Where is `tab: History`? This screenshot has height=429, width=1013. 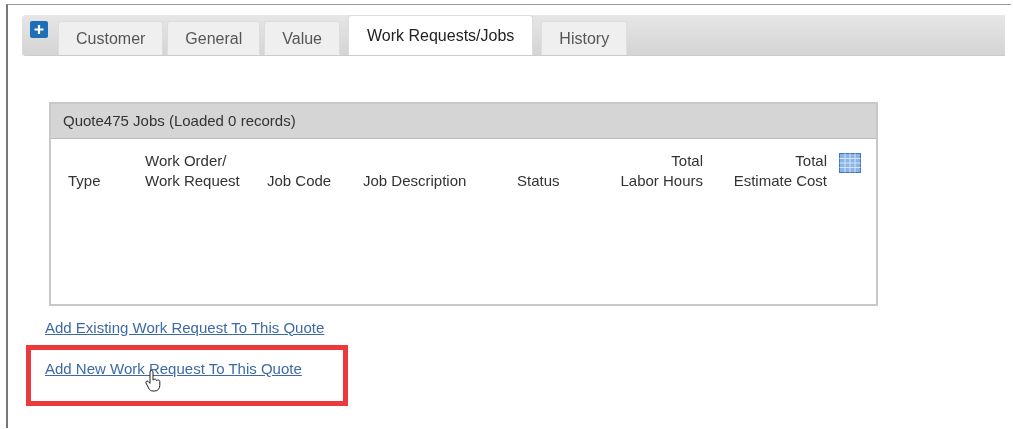 tab: History is located at coordinates (584, 38).